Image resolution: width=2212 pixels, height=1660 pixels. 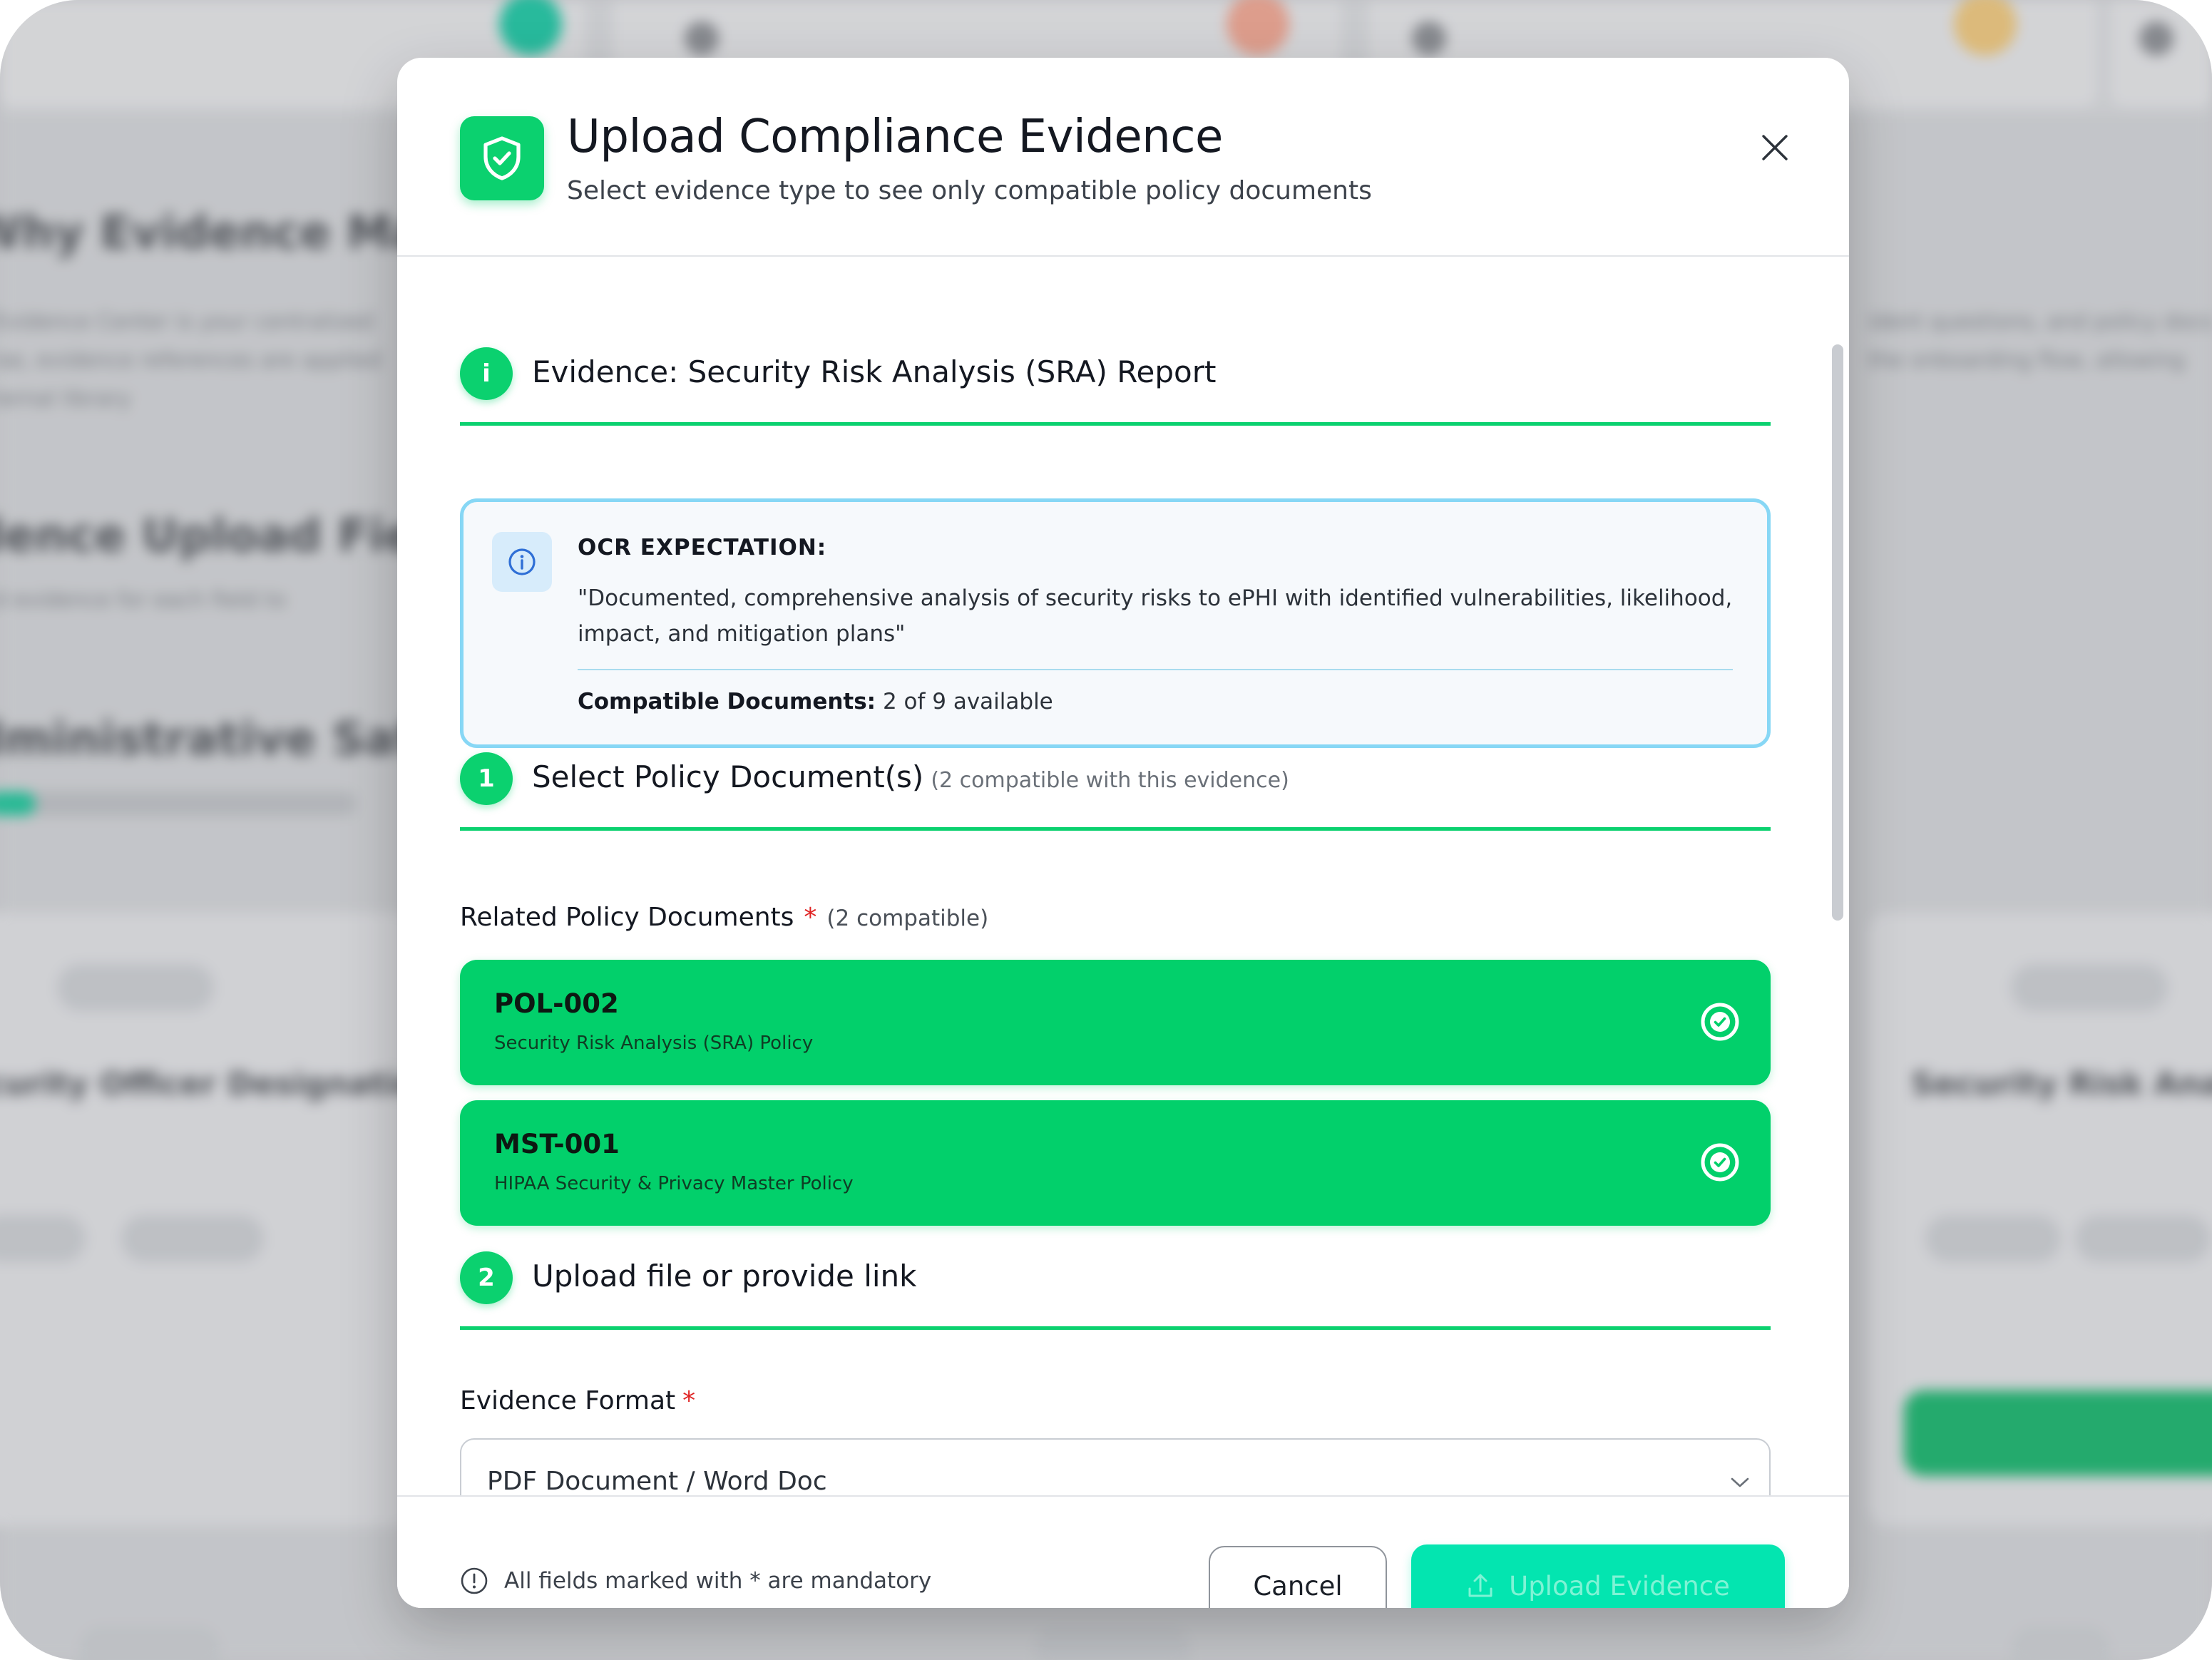 I want to click on ocr-label: OCR EXPECTATION:, so click(x=702, y=547).